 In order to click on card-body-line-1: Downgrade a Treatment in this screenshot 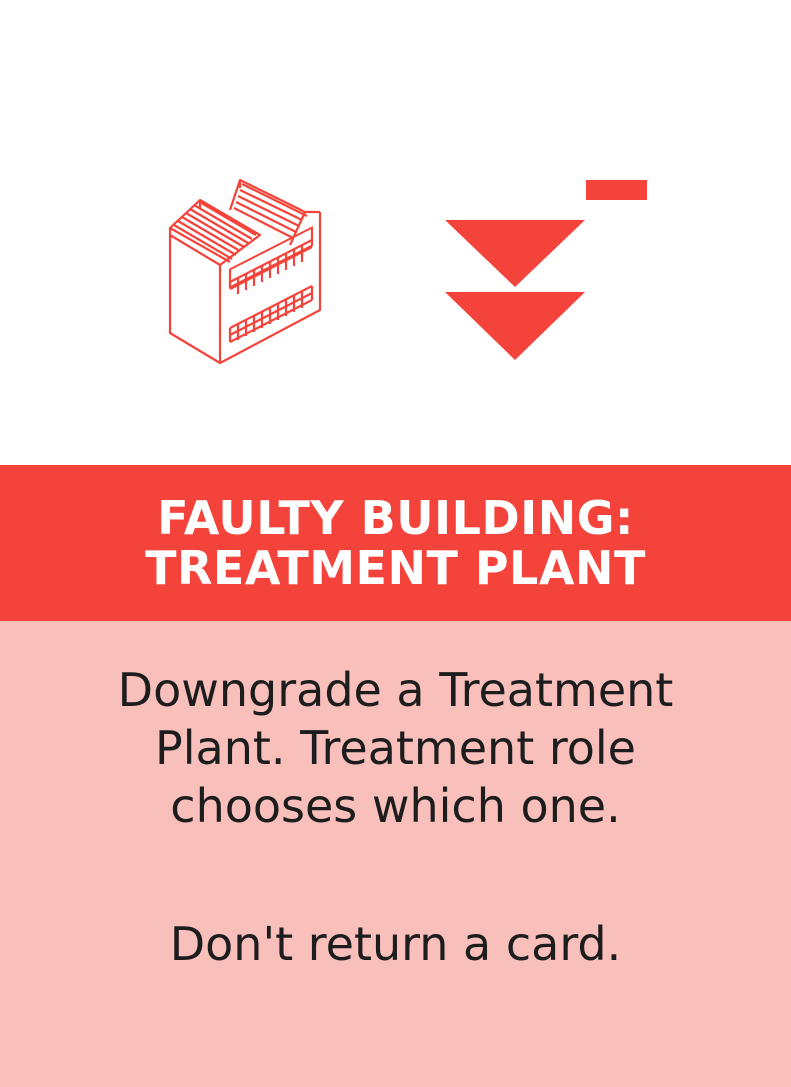, I will do `click(395, 690)`.